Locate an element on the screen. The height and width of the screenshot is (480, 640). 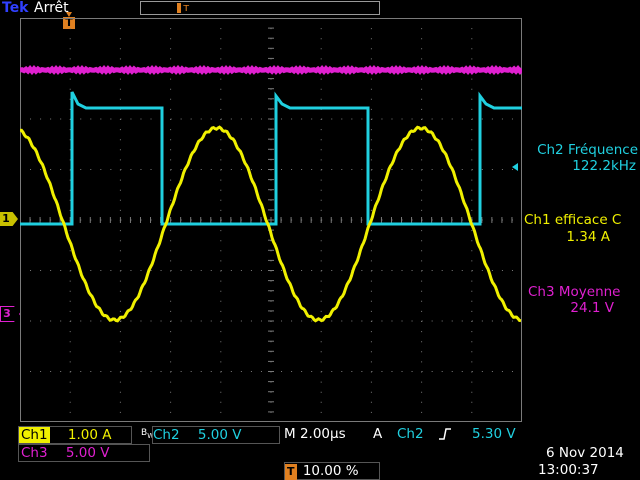
ch3-scale-readout: Ch3 5.00 V is located at coordinates (84, 453).